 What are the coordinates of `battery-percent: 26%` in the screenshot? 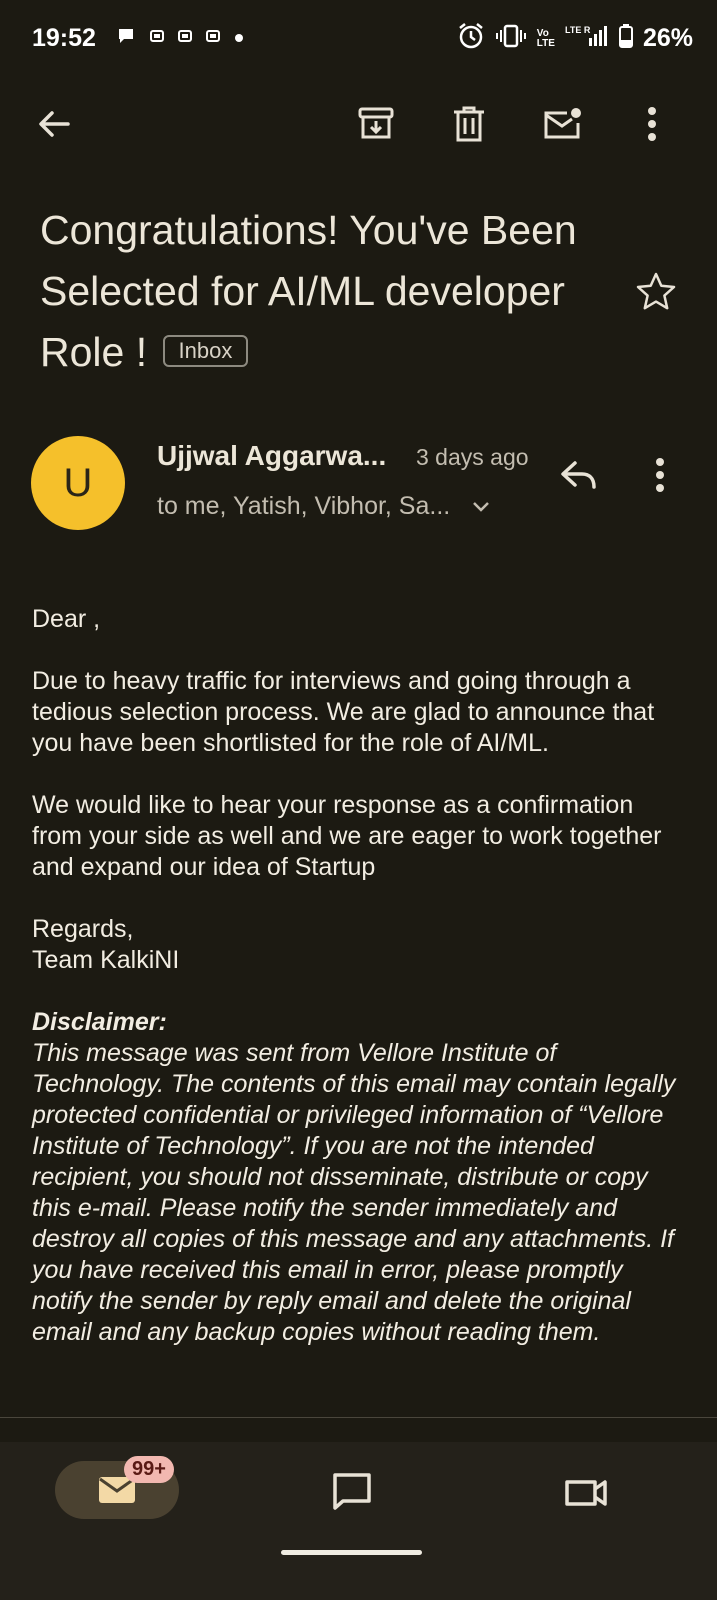 It's located at (667, 38).